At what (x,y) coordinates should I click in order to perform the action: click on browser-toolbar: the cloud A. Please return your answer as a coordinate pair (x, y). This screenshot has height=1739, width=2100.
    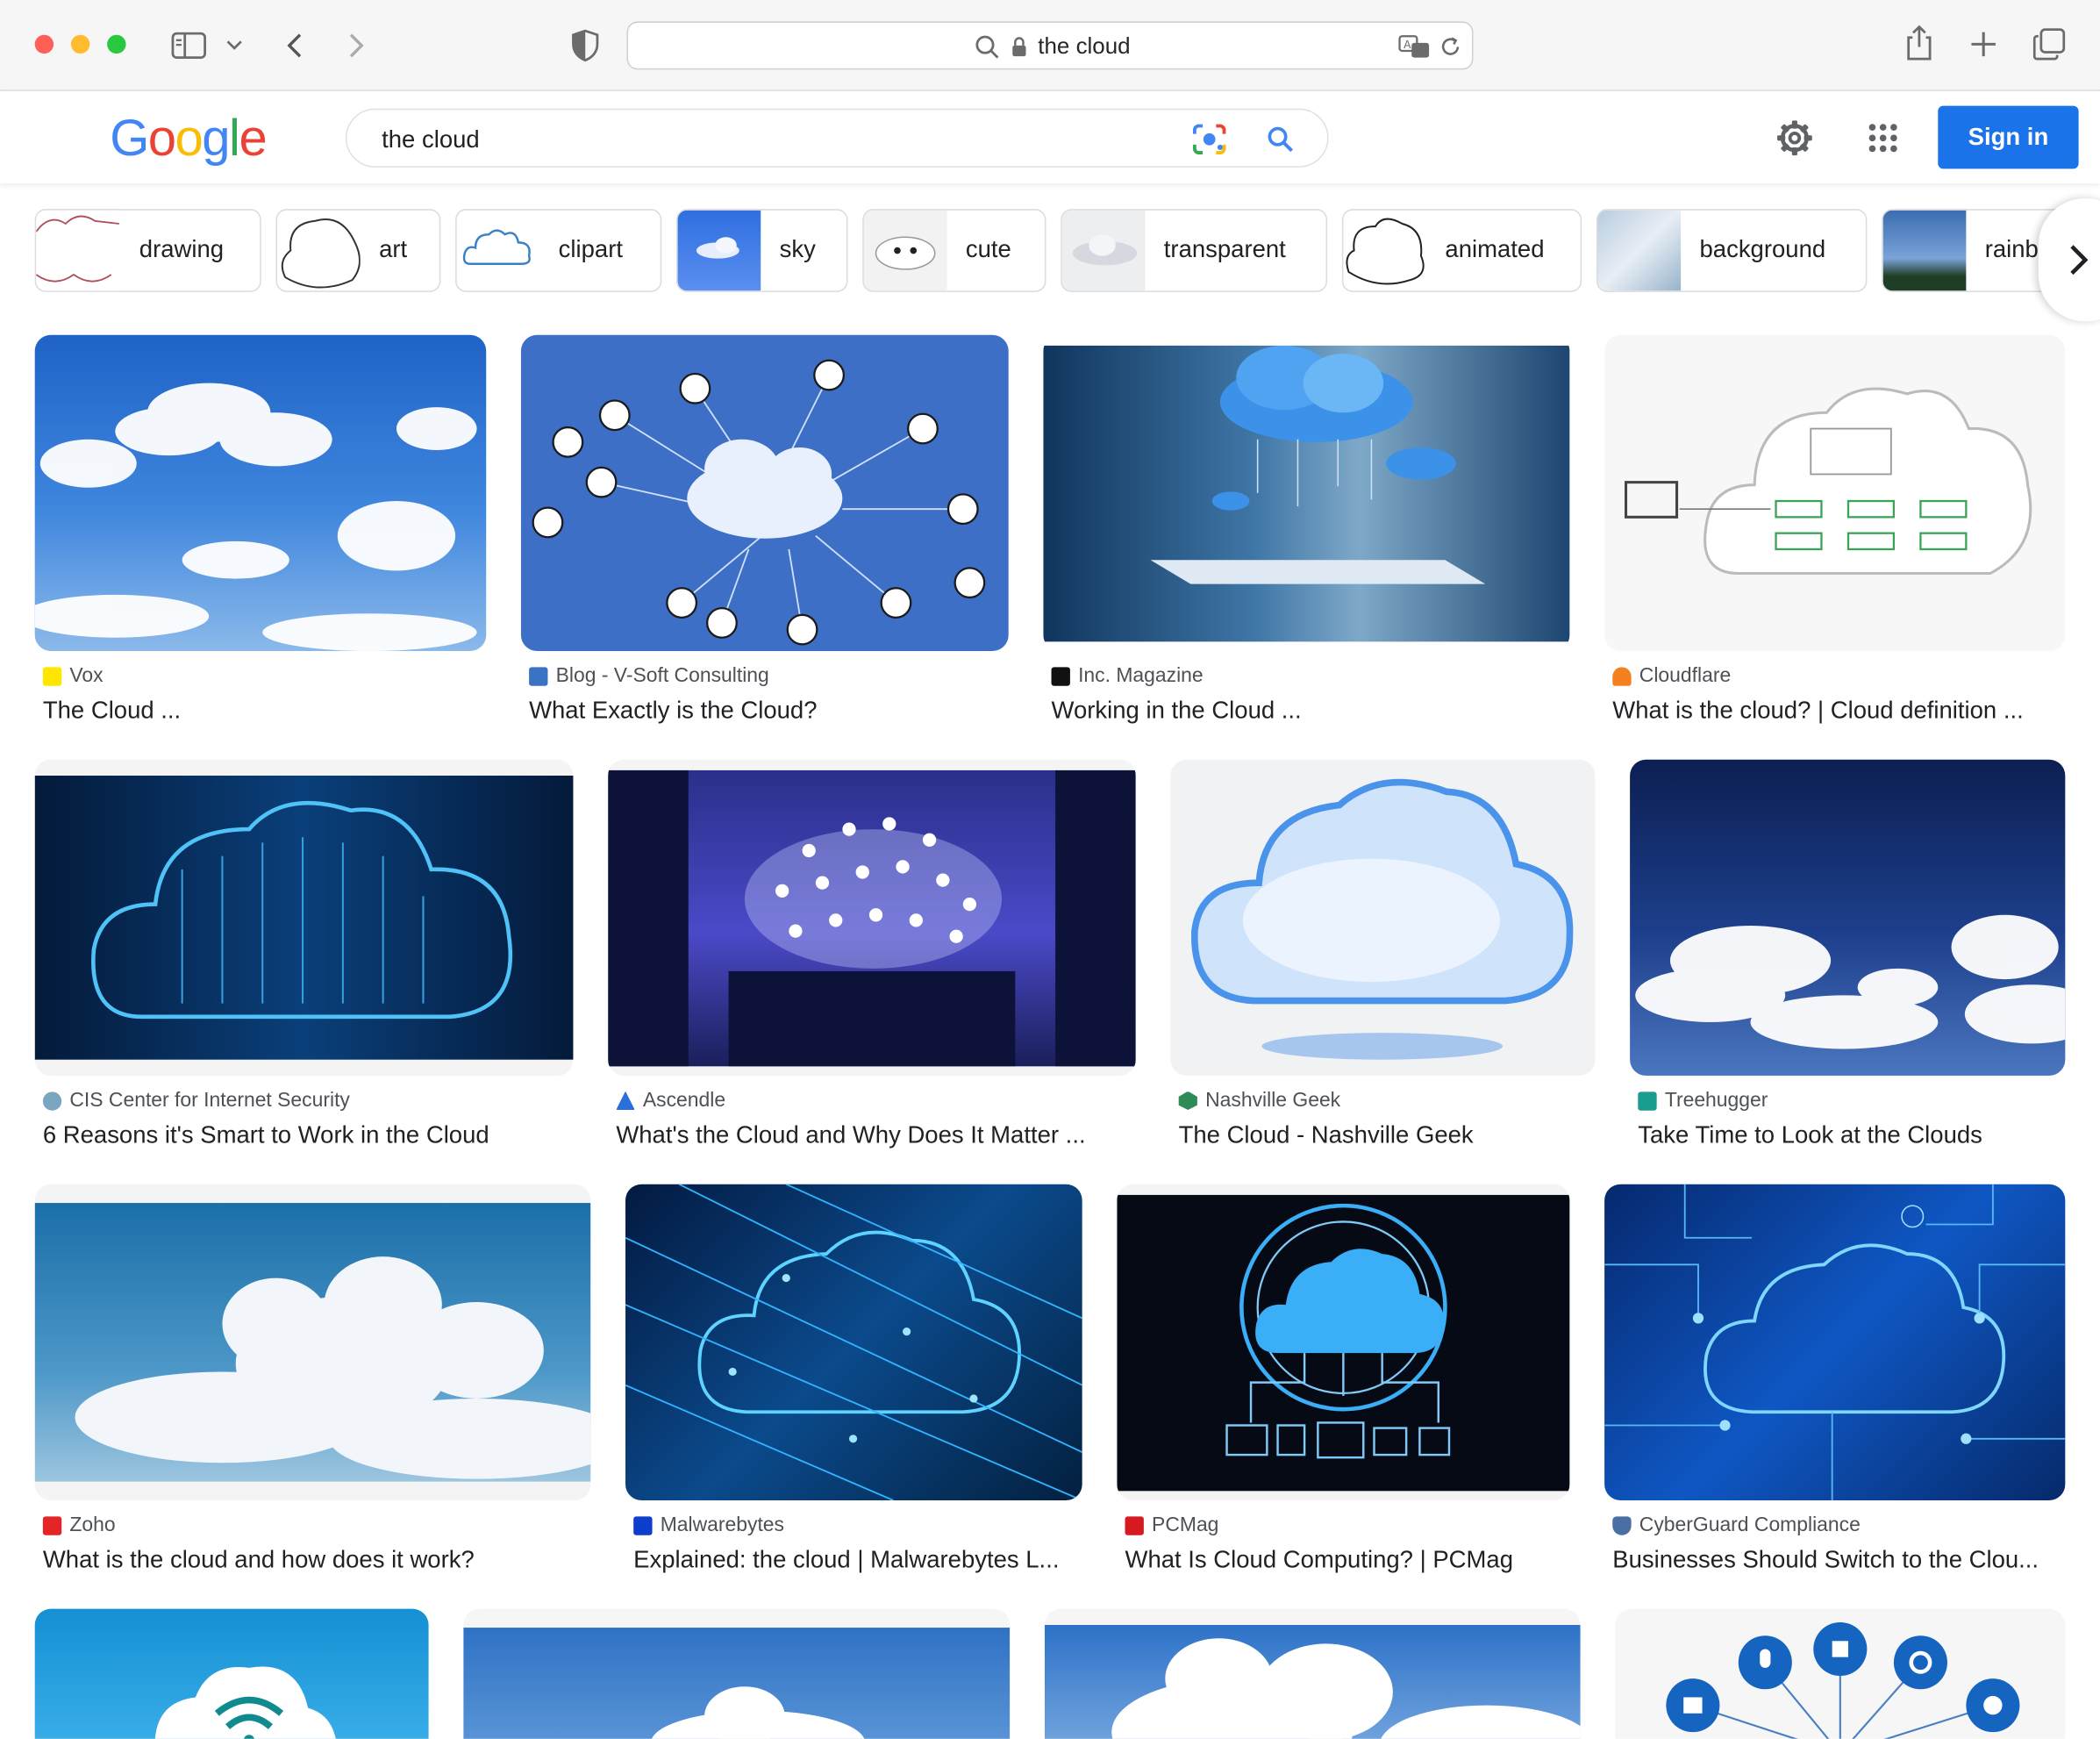
    Looking at the image, I should click on (1050, 45).